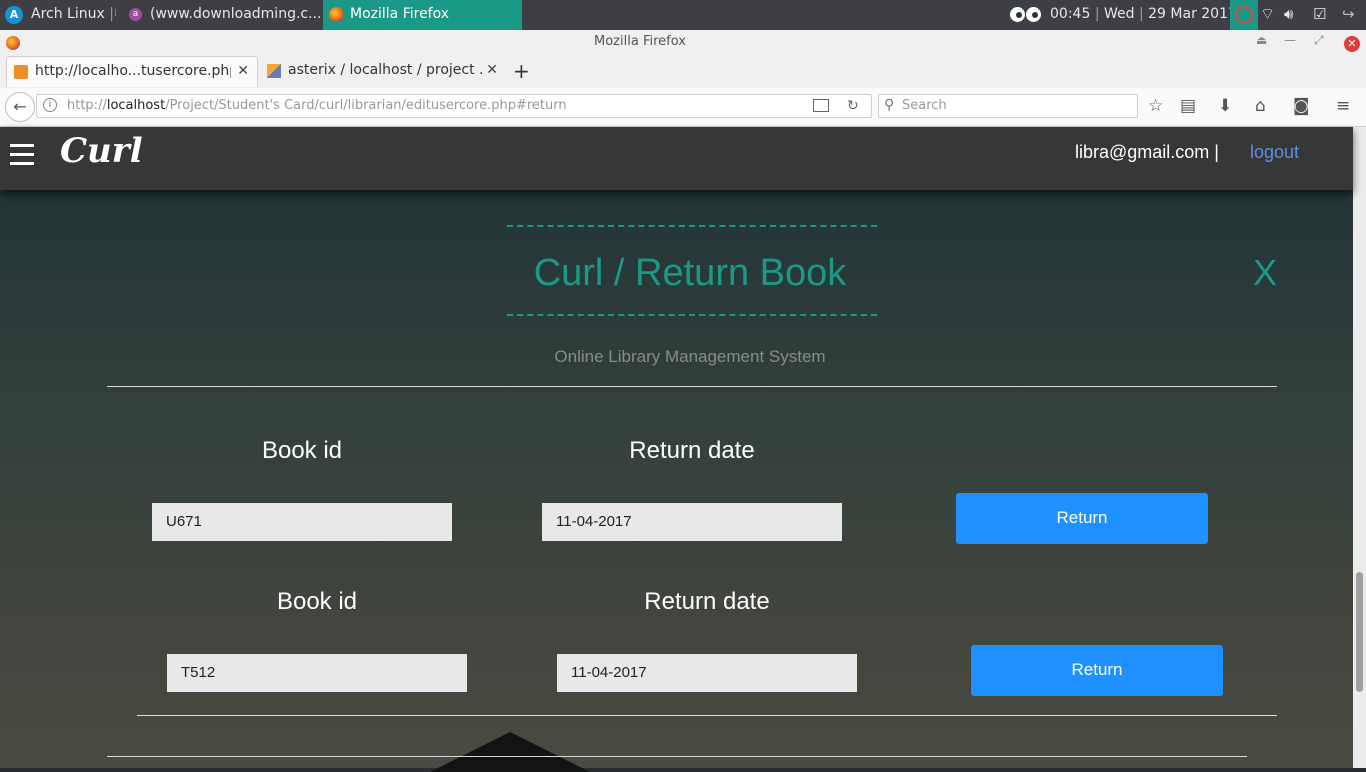  I want to click on xampp-favicon-icon, so click(21, 72).